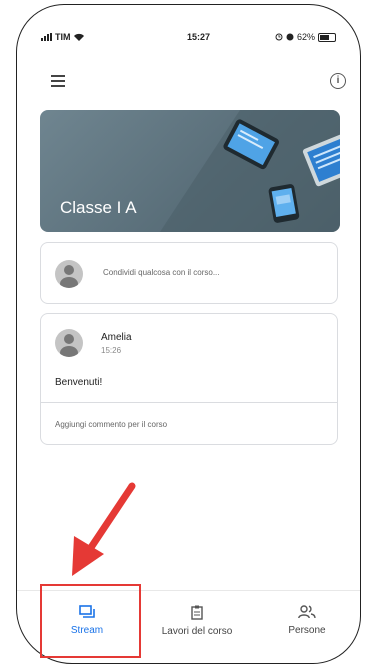  Describe the element at coordinates (104, 529) in the screenshot. I see `red-arrow-annotation` at that location.